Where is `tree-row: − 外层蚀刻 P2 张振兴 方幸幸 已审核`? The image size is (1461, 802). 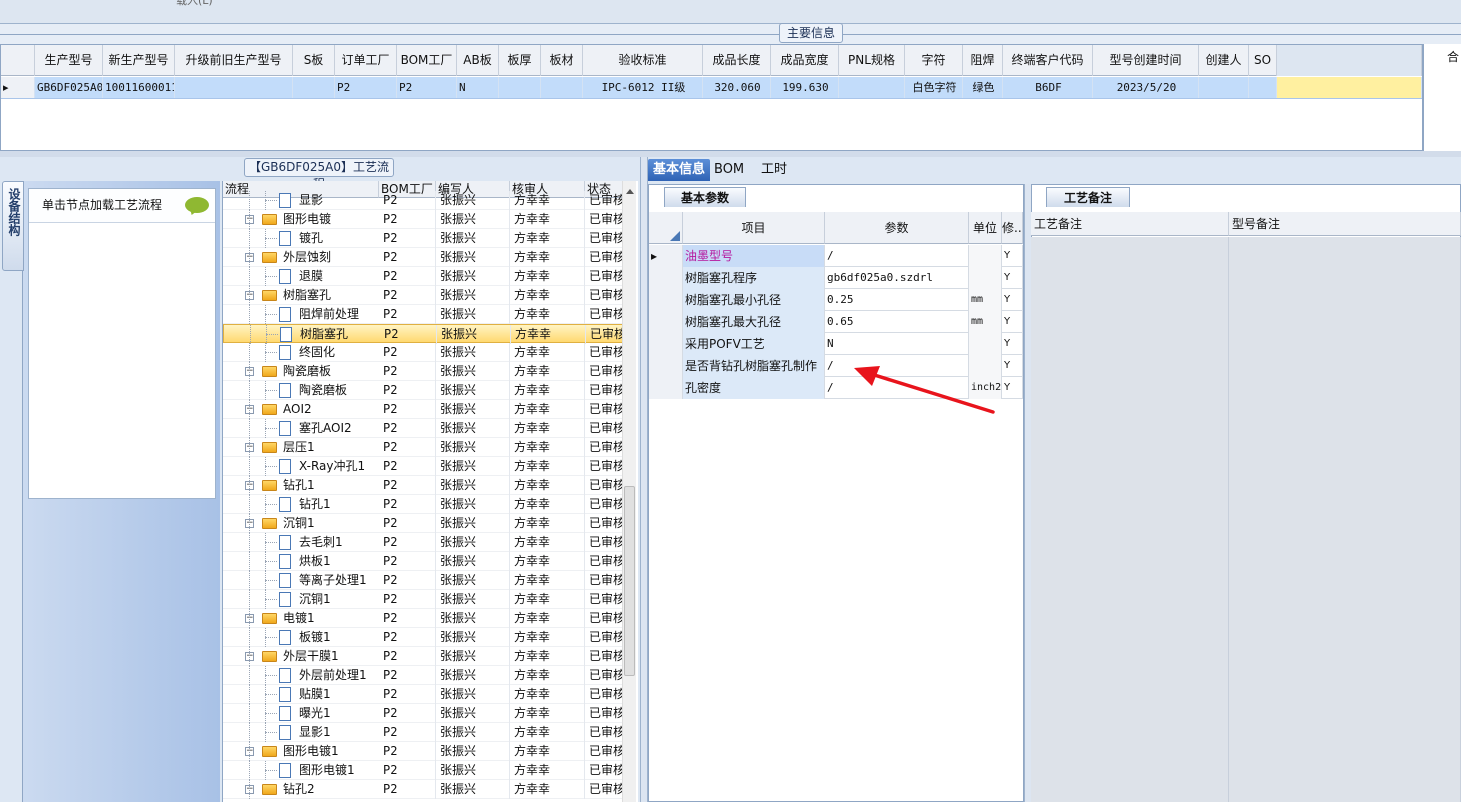
tree-row: − 外层蚀刻 P2 张振兴 方幸幸 已审核 is located at coordinates (423, 257).